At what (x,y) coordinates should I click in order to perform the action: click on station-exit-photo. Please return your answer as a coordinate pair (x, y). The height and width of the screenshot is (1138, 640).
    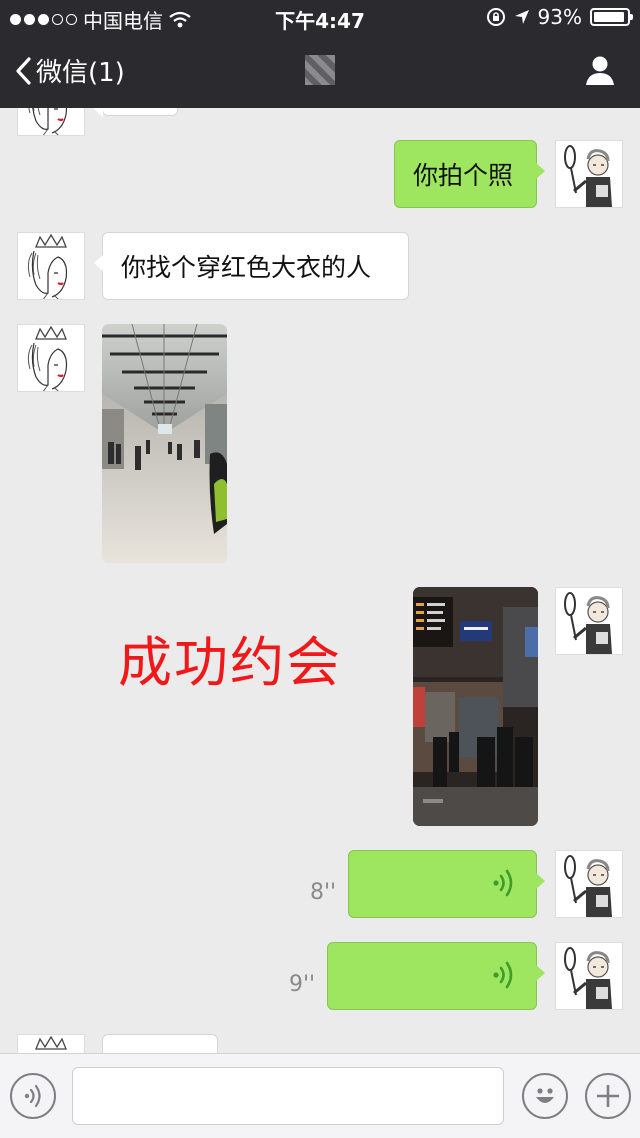
    Looking at the image, I should click on (475, 706).